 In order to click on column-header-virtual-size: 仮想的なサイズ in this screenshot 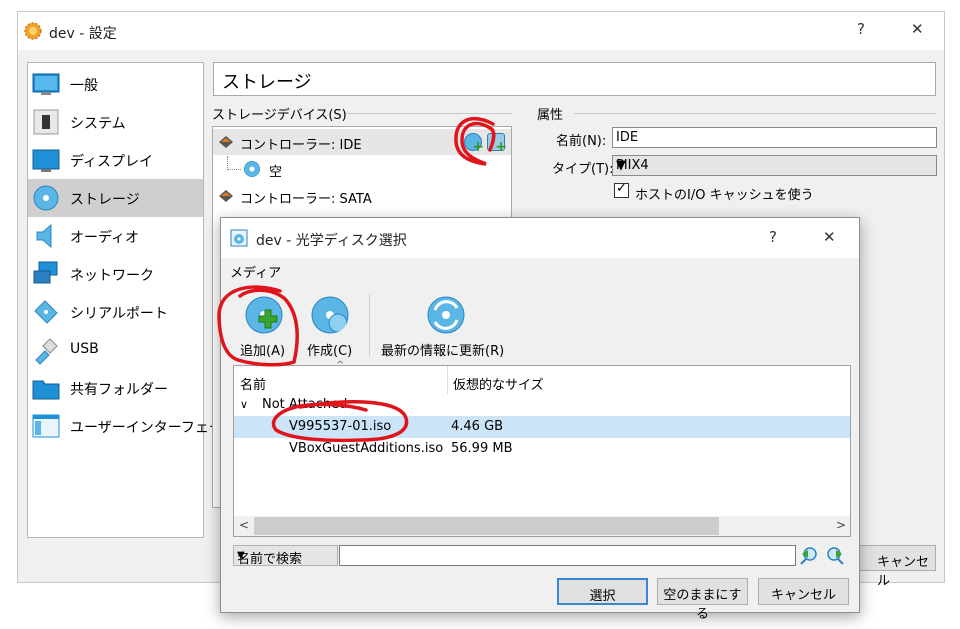, I will do `click(498, 383)`.